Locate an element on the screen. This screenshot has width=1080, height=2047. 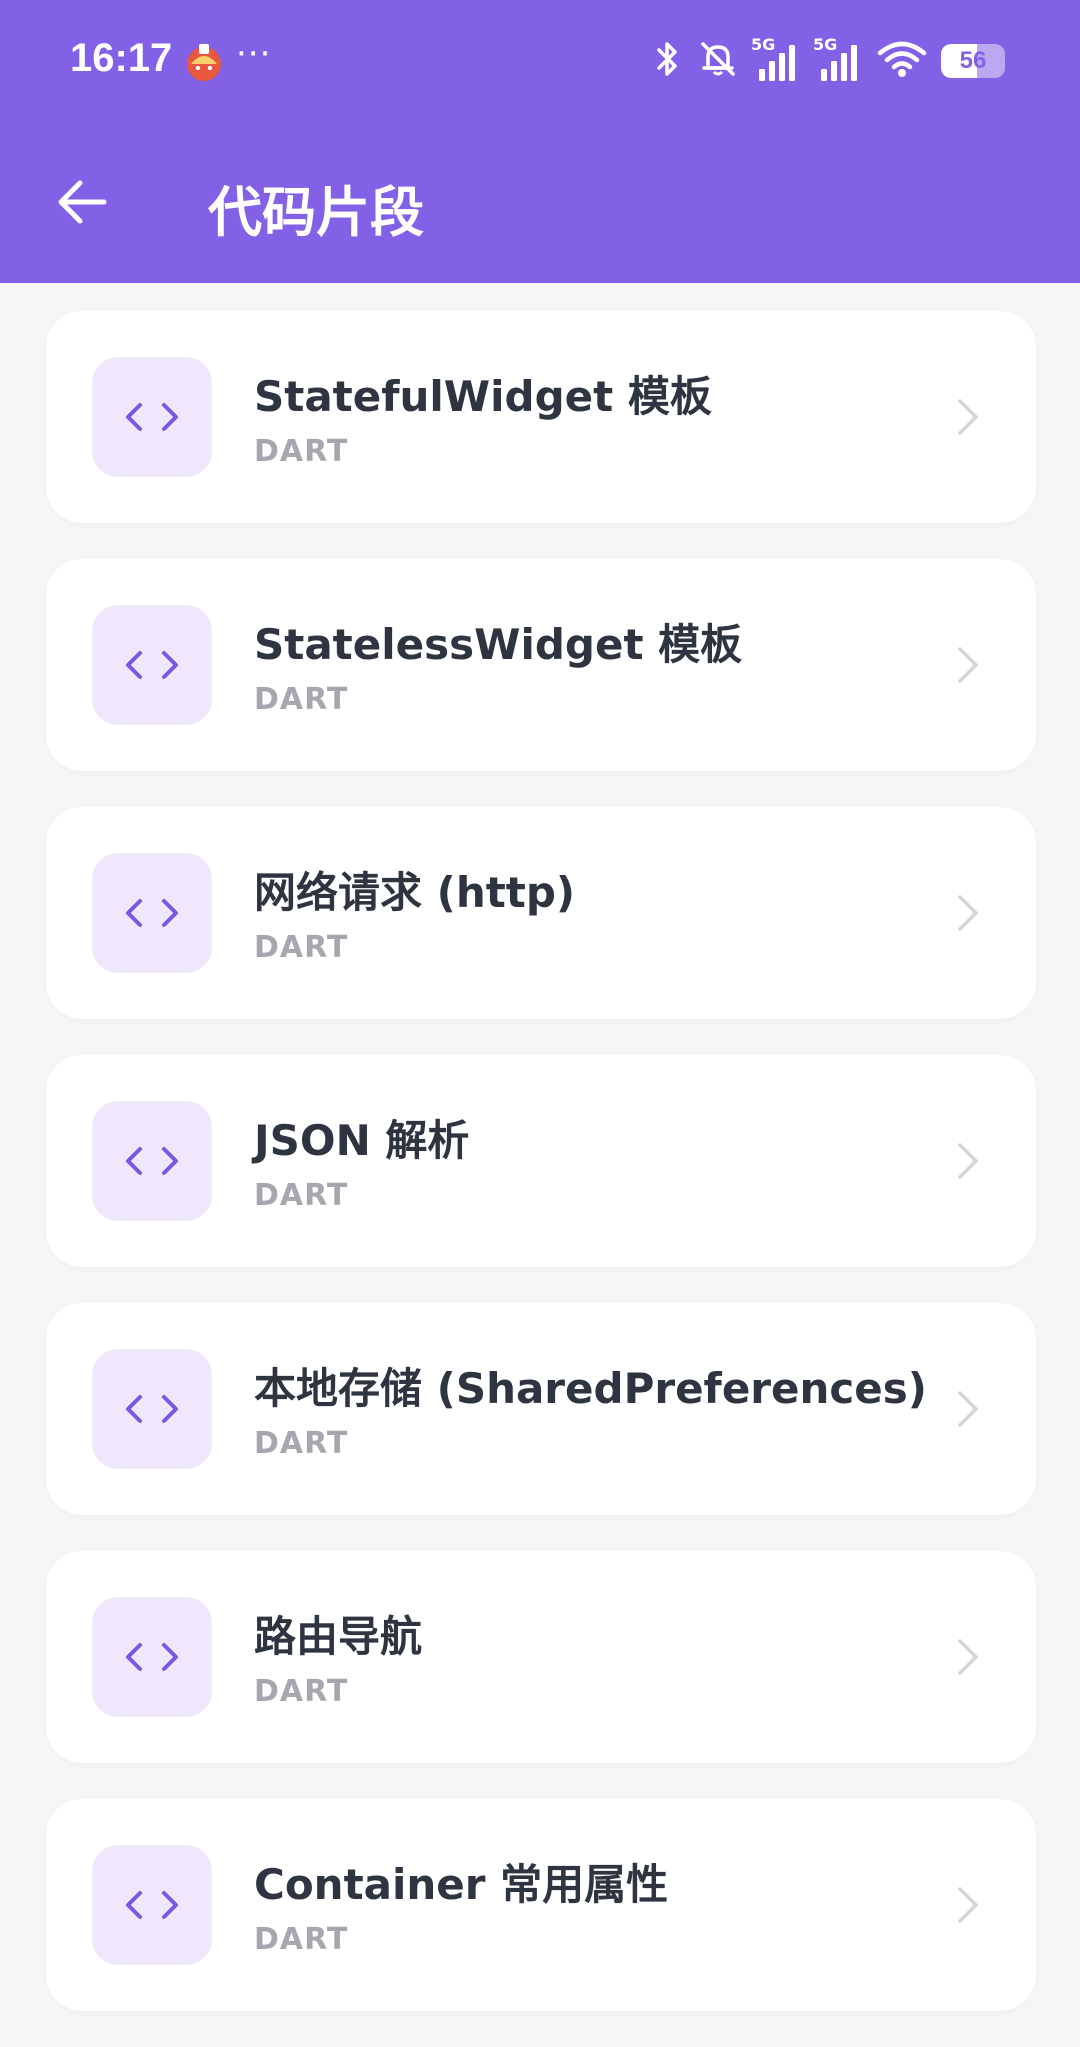
status-time: 16:17 is located at coordinates (121, 58).